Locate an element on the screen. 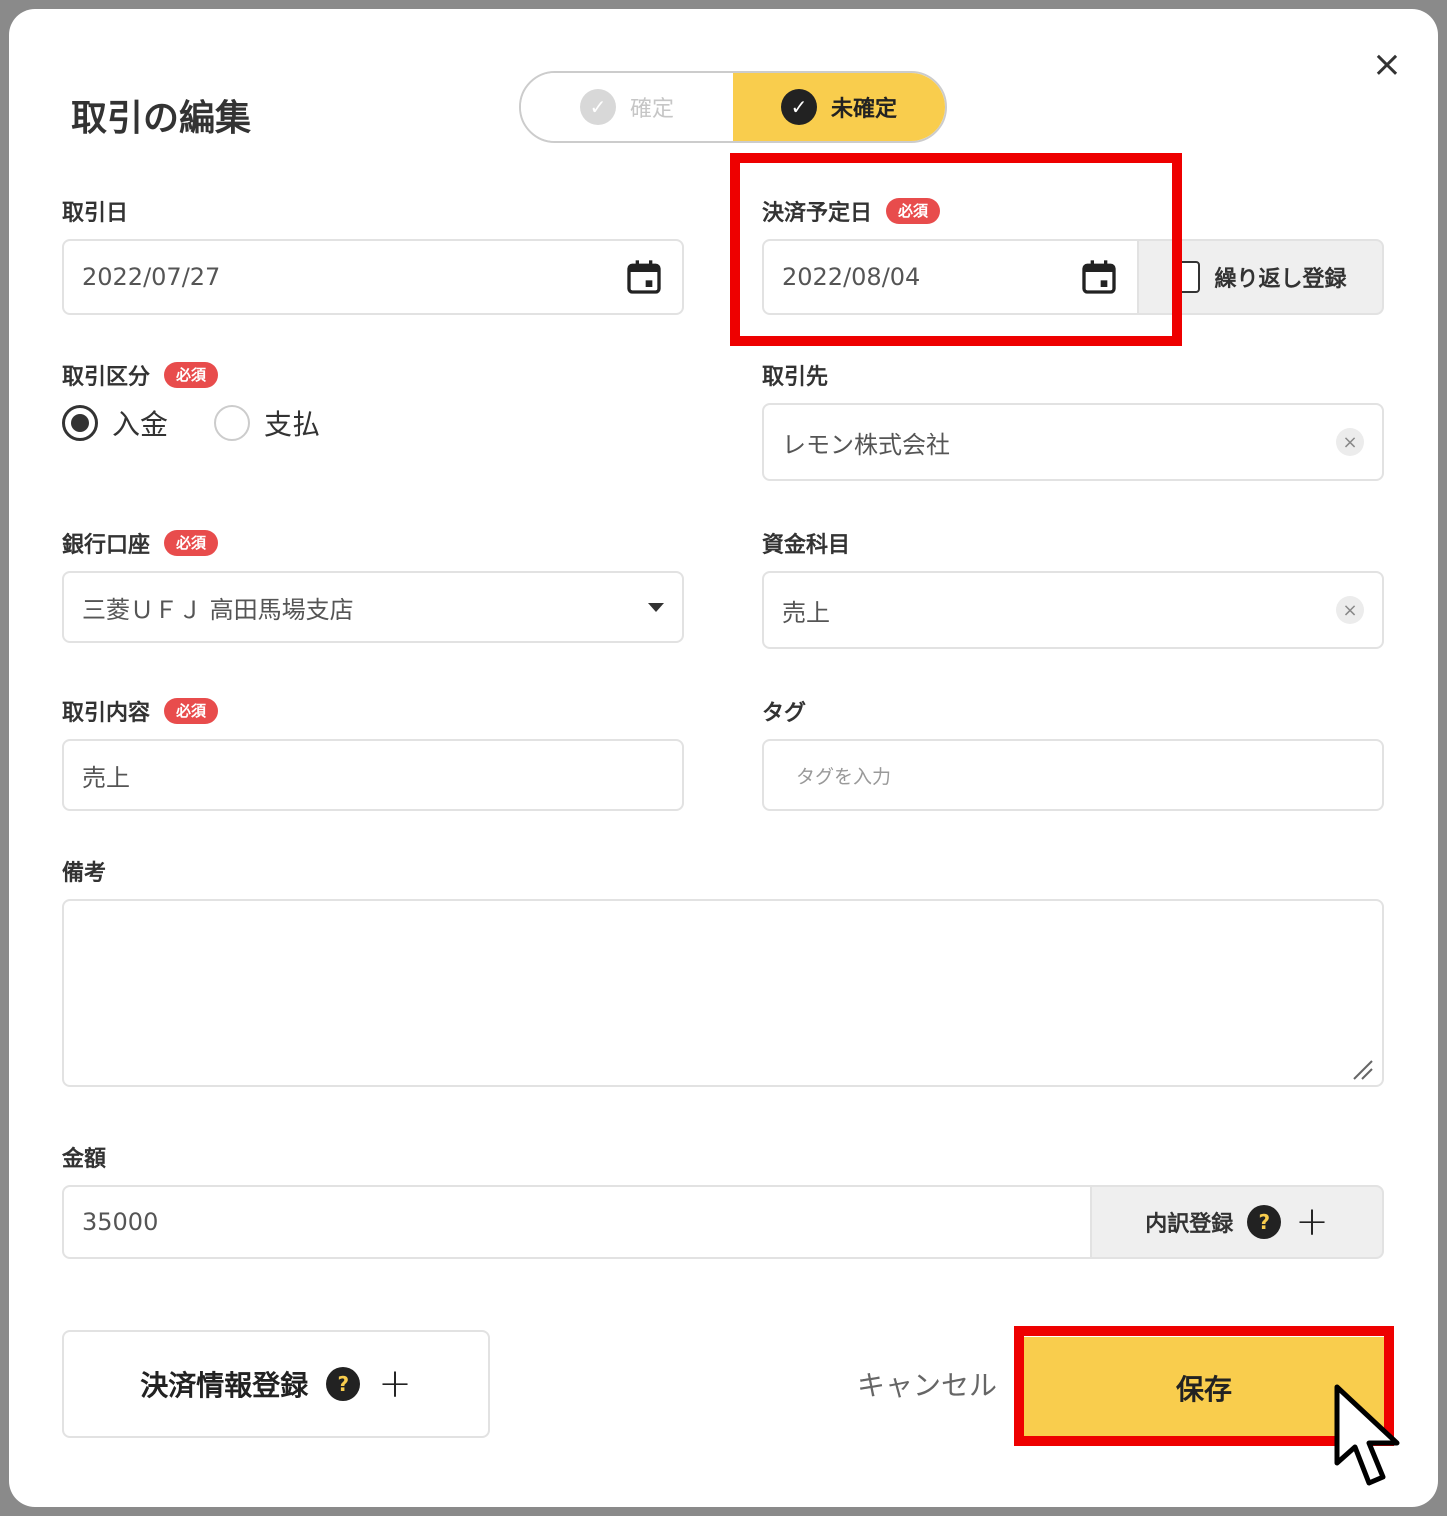  fund-category-label-text: 資金科目 is located at coordinates (806, 545).